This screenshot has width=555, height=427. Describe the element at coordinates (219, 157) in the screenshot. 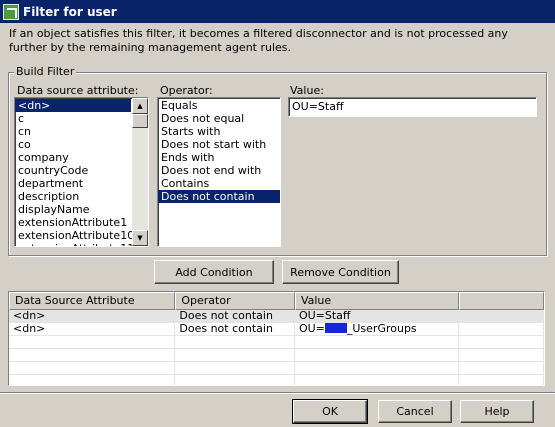

I see `operator-item: Ends with` at that location.